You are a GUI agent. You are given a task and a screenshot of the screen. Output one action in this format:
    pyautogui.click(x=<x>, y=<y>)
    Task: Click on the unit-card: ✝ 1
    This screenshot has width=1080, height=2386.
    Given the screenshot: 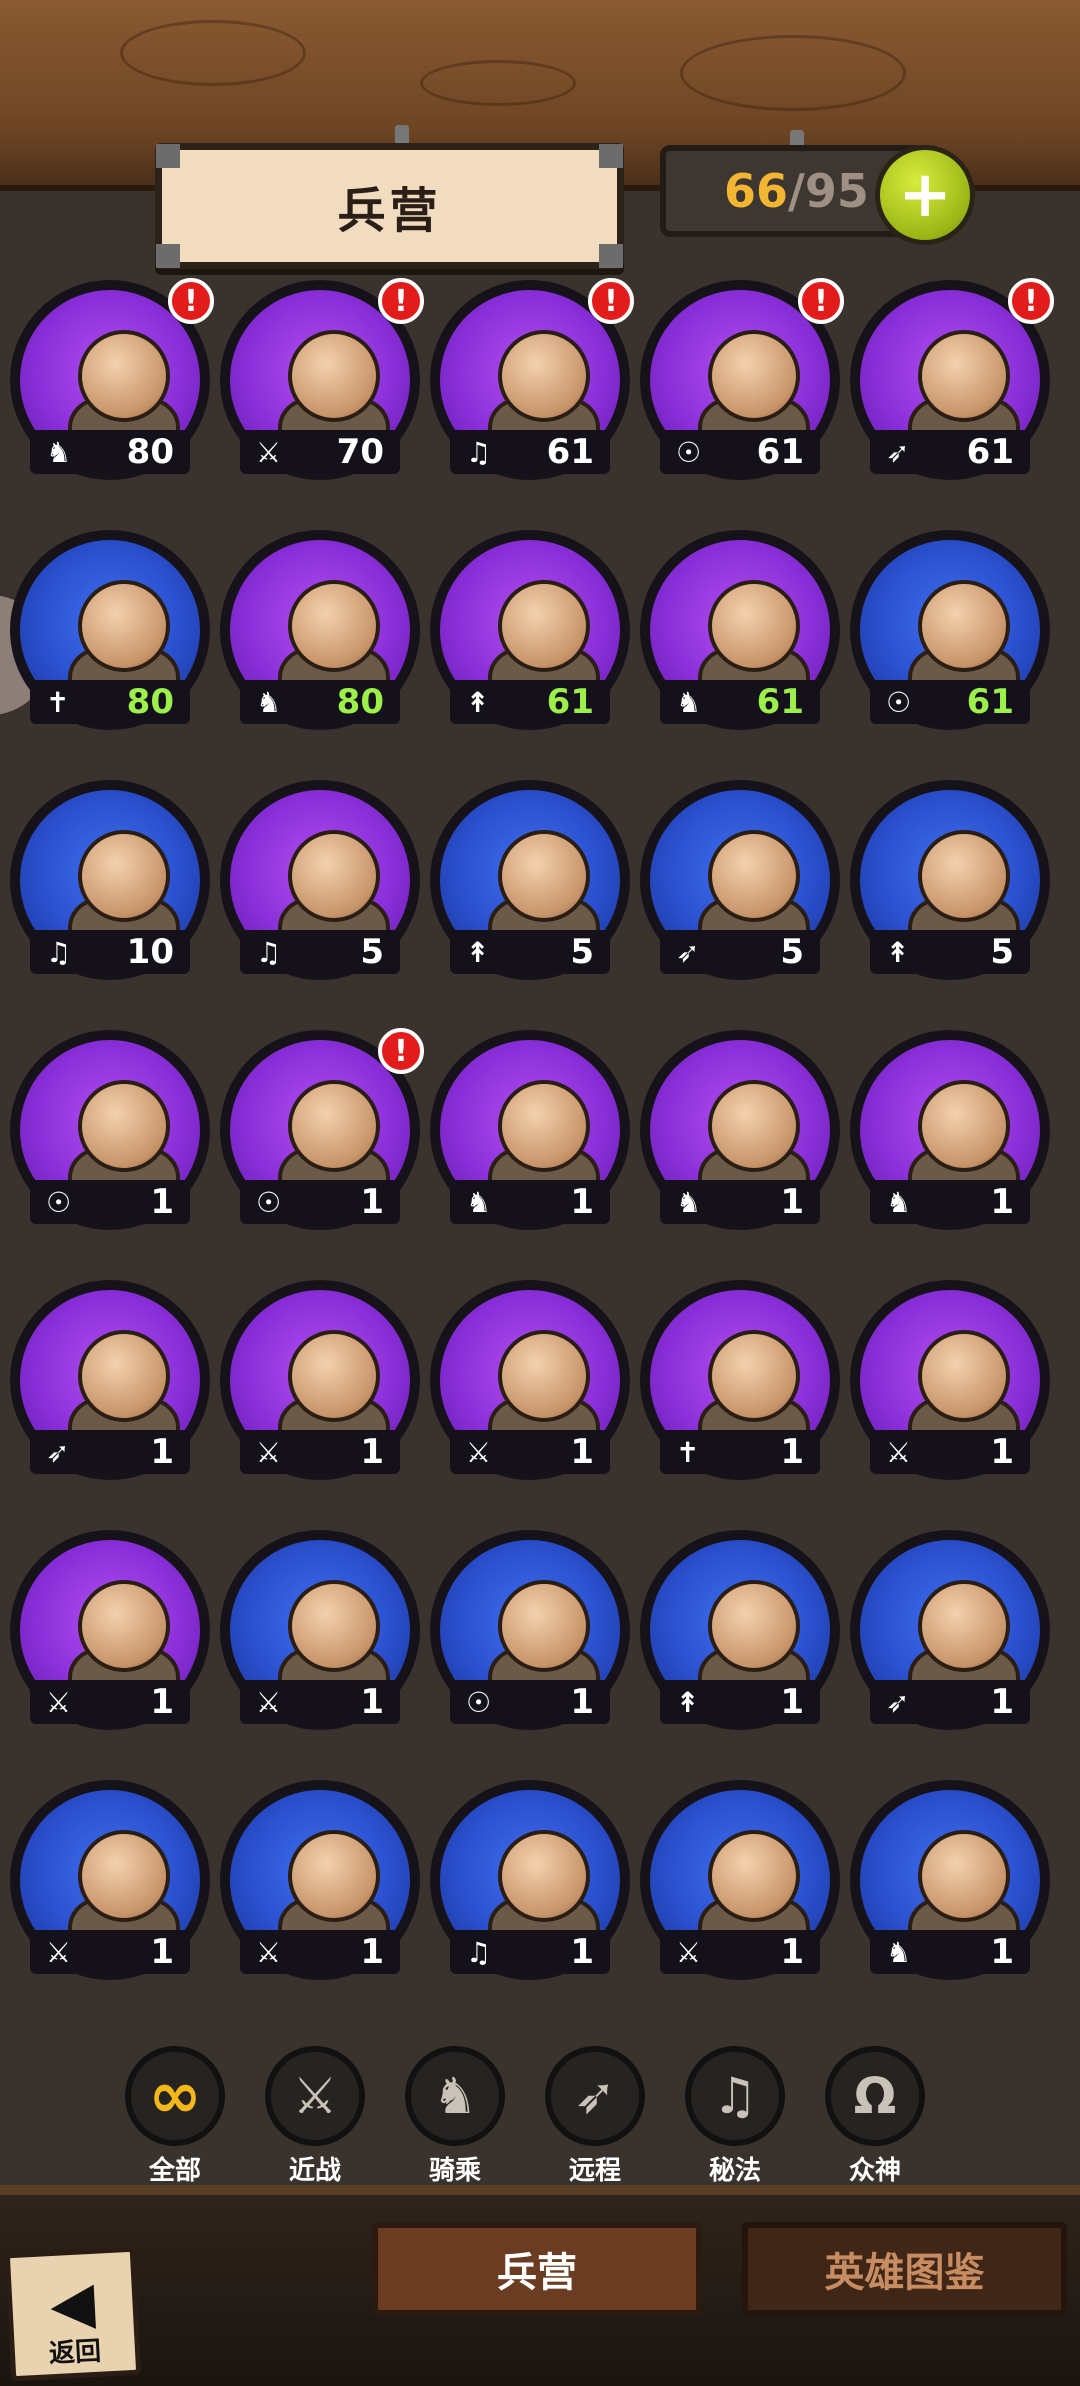 What is the action you would take?
    pyautogui.click(x=740, y=1380)
    